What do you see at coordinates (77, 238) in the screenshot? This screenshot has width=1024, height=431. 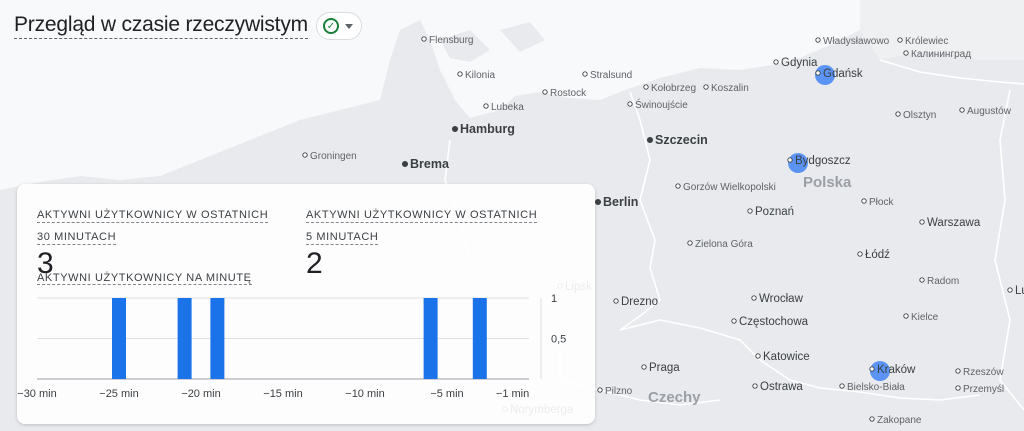 I see `metric-30-label-line2: 30 MINUTACH` at bounding box center [77, 238].